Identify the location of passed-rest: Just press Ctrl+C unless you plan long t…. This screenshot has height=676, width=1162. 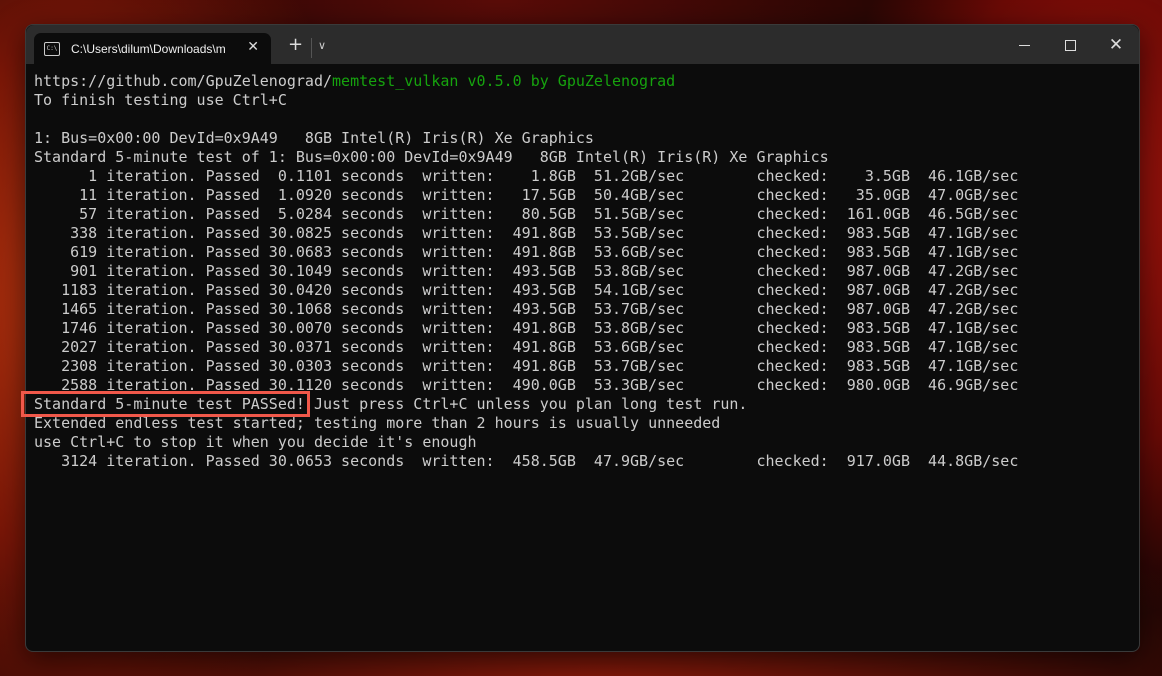
(526, 404).